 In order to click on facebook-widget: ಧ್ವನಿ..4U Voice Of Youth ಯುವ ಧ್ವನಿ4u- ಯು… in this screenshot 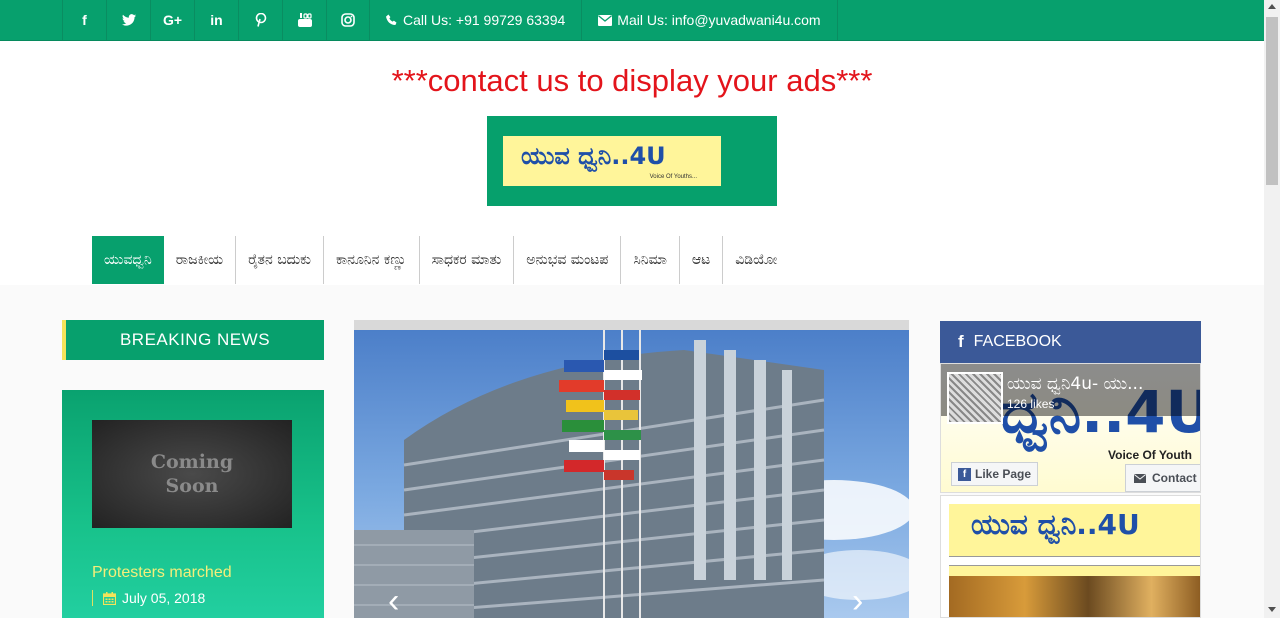, I will do `click(1070, 428)`.